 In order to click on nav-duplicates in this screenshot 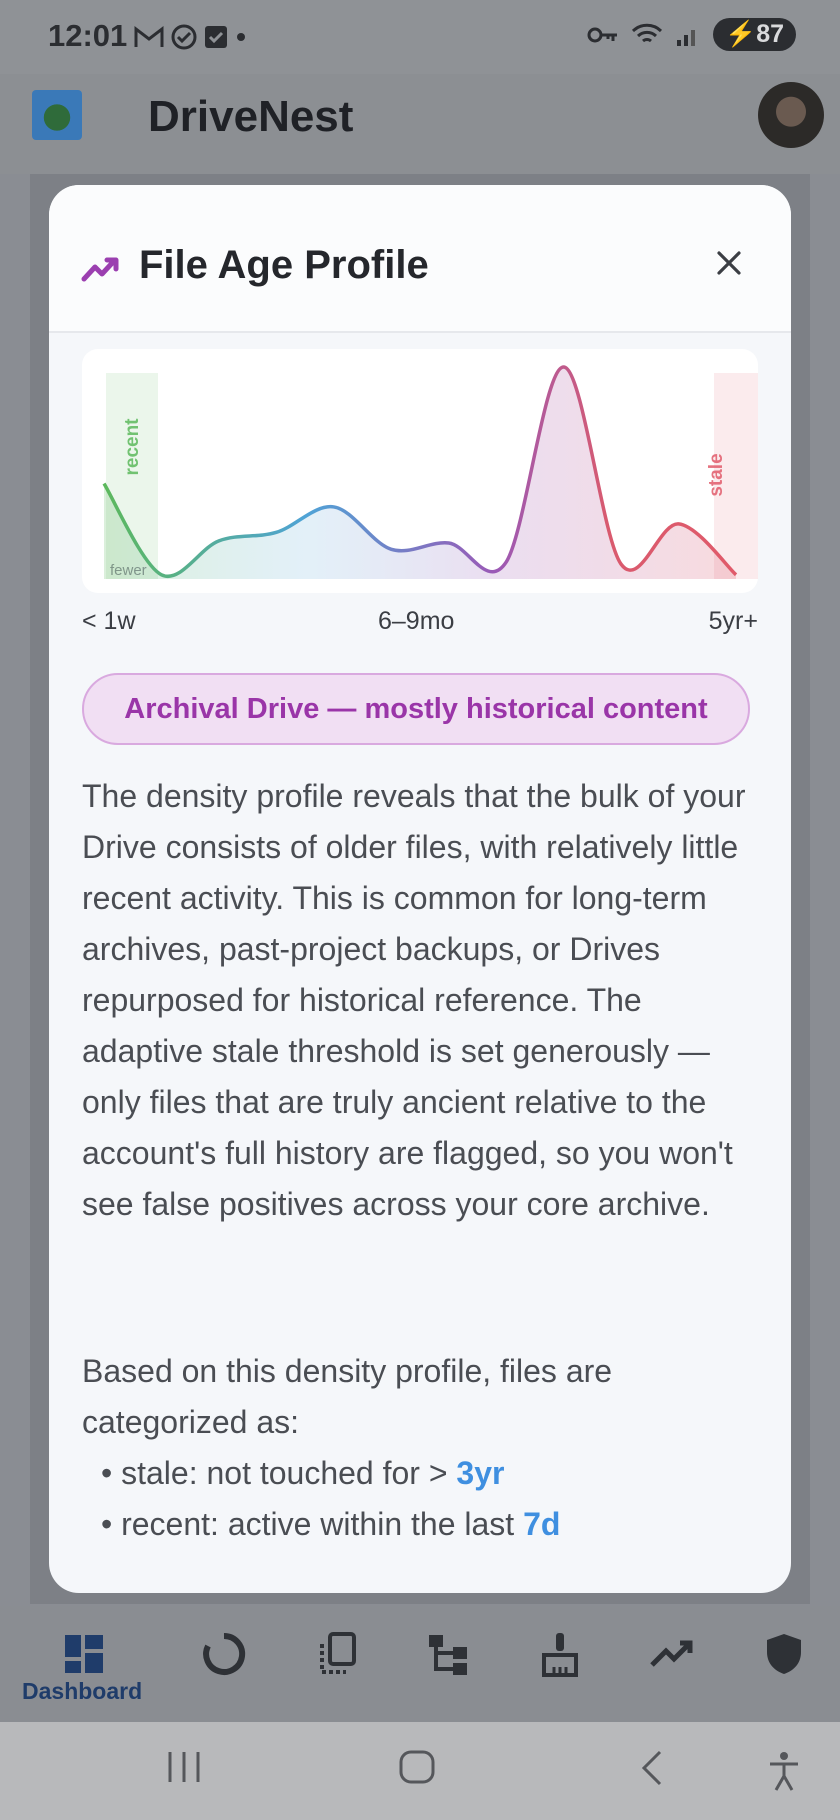, I will do `click(338, 1654)`.